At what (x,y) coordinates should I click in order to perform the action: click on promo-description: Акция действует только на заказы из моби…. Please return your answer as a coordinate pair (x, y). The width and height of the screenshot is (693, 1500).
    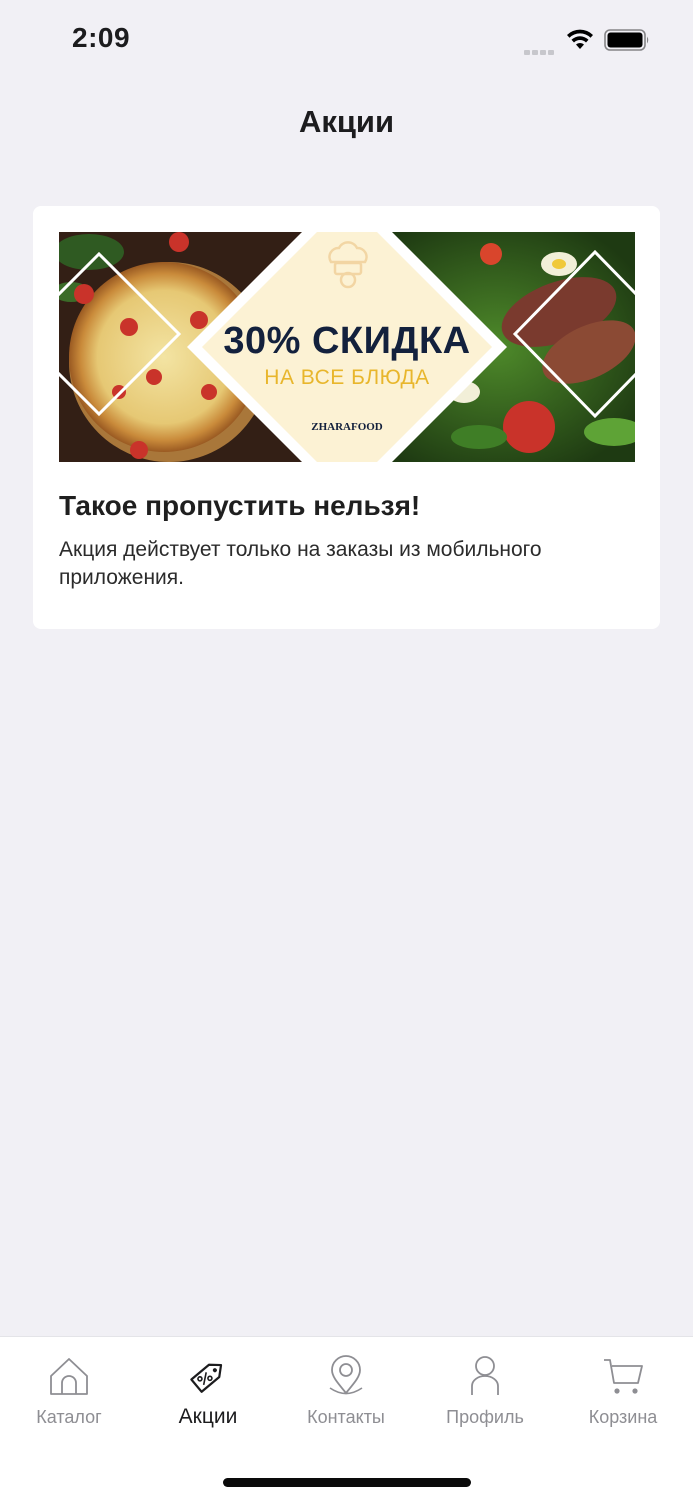
    Looking at the image, I should click on (300, 563).